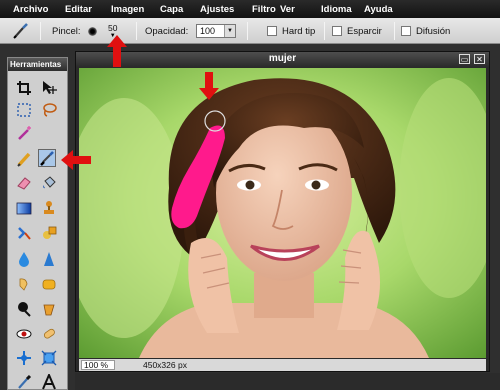 The height and width of the screenshot is (390, 500). I want to click on scatter-option: Esparcir, so click(357, 31).